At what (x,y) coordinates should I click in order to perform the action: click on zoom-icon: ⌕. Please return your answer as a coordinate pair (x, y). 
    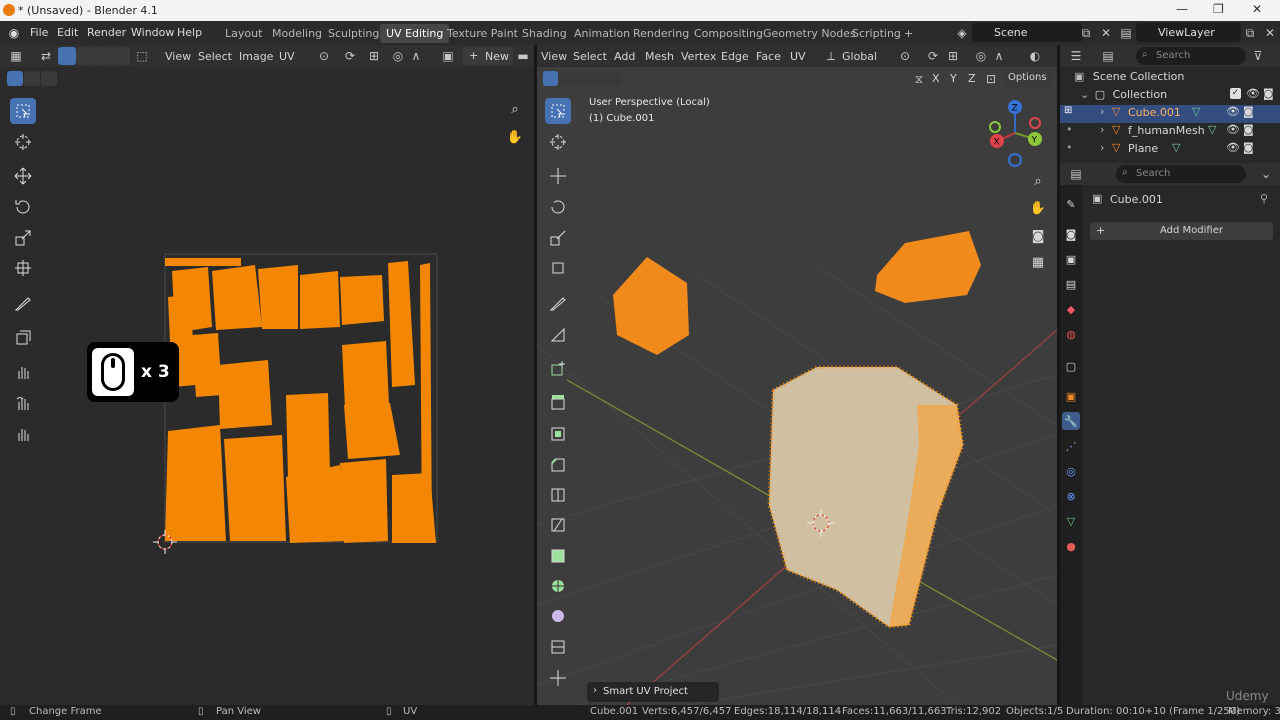
    Looking at the image, I should click on (1038, 181).